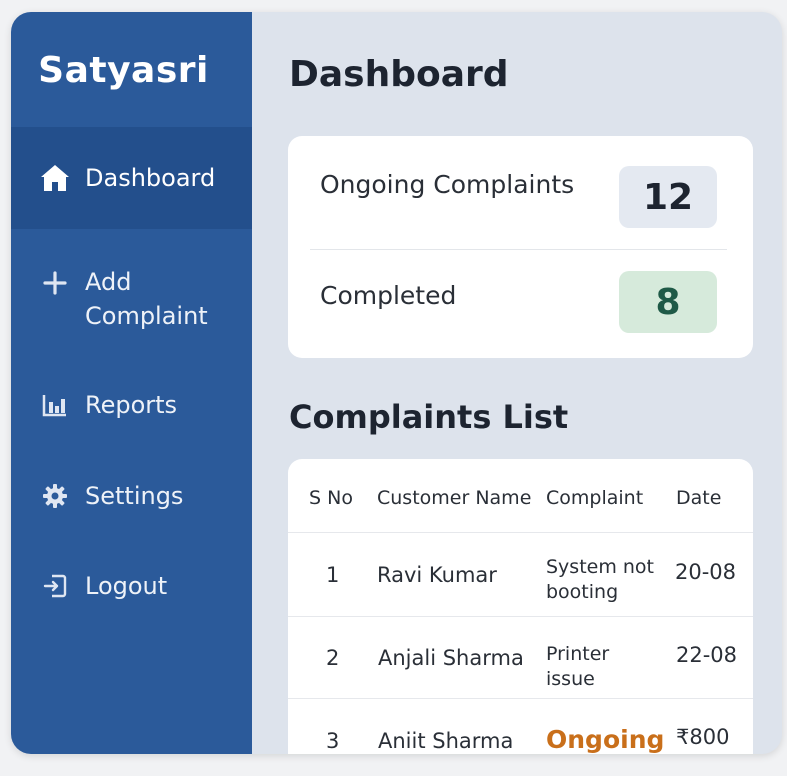 The width and height of the screenshot is (787, 776). Describe the element at coordinates (600, 579) in the screenshot. I see `cell-complaint: System not booting` at that location.